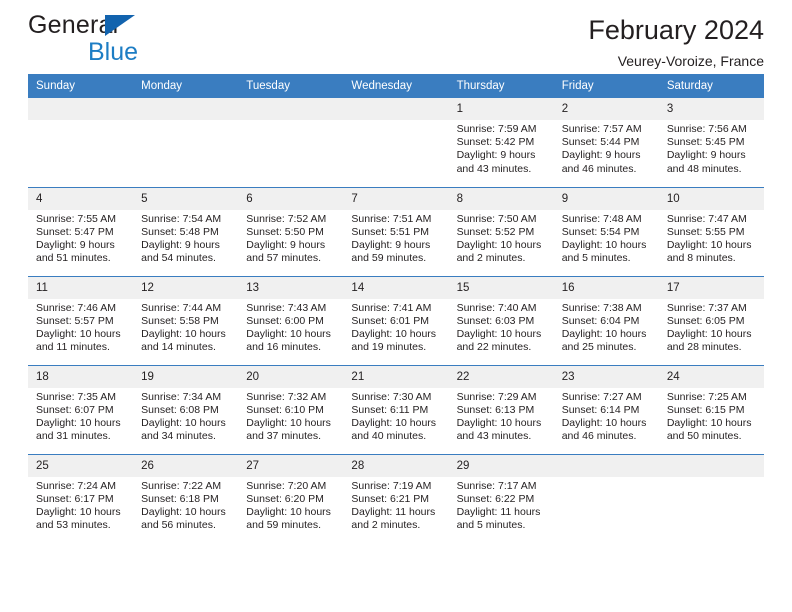 The width and height of the screenshot is (792, 612). I want to click on day-number: 27, so click(291, 465).